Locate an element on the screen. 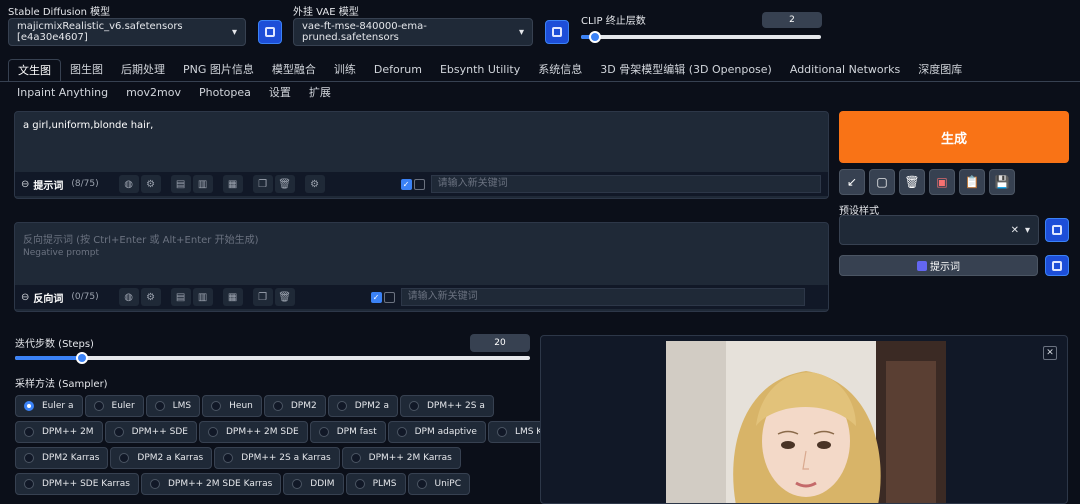  clip-slider-knob is located at coordinates (595, 37).